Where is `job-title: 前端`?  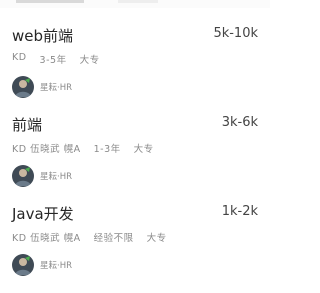 job-title: 前端 is located at coordinates (27, 125).